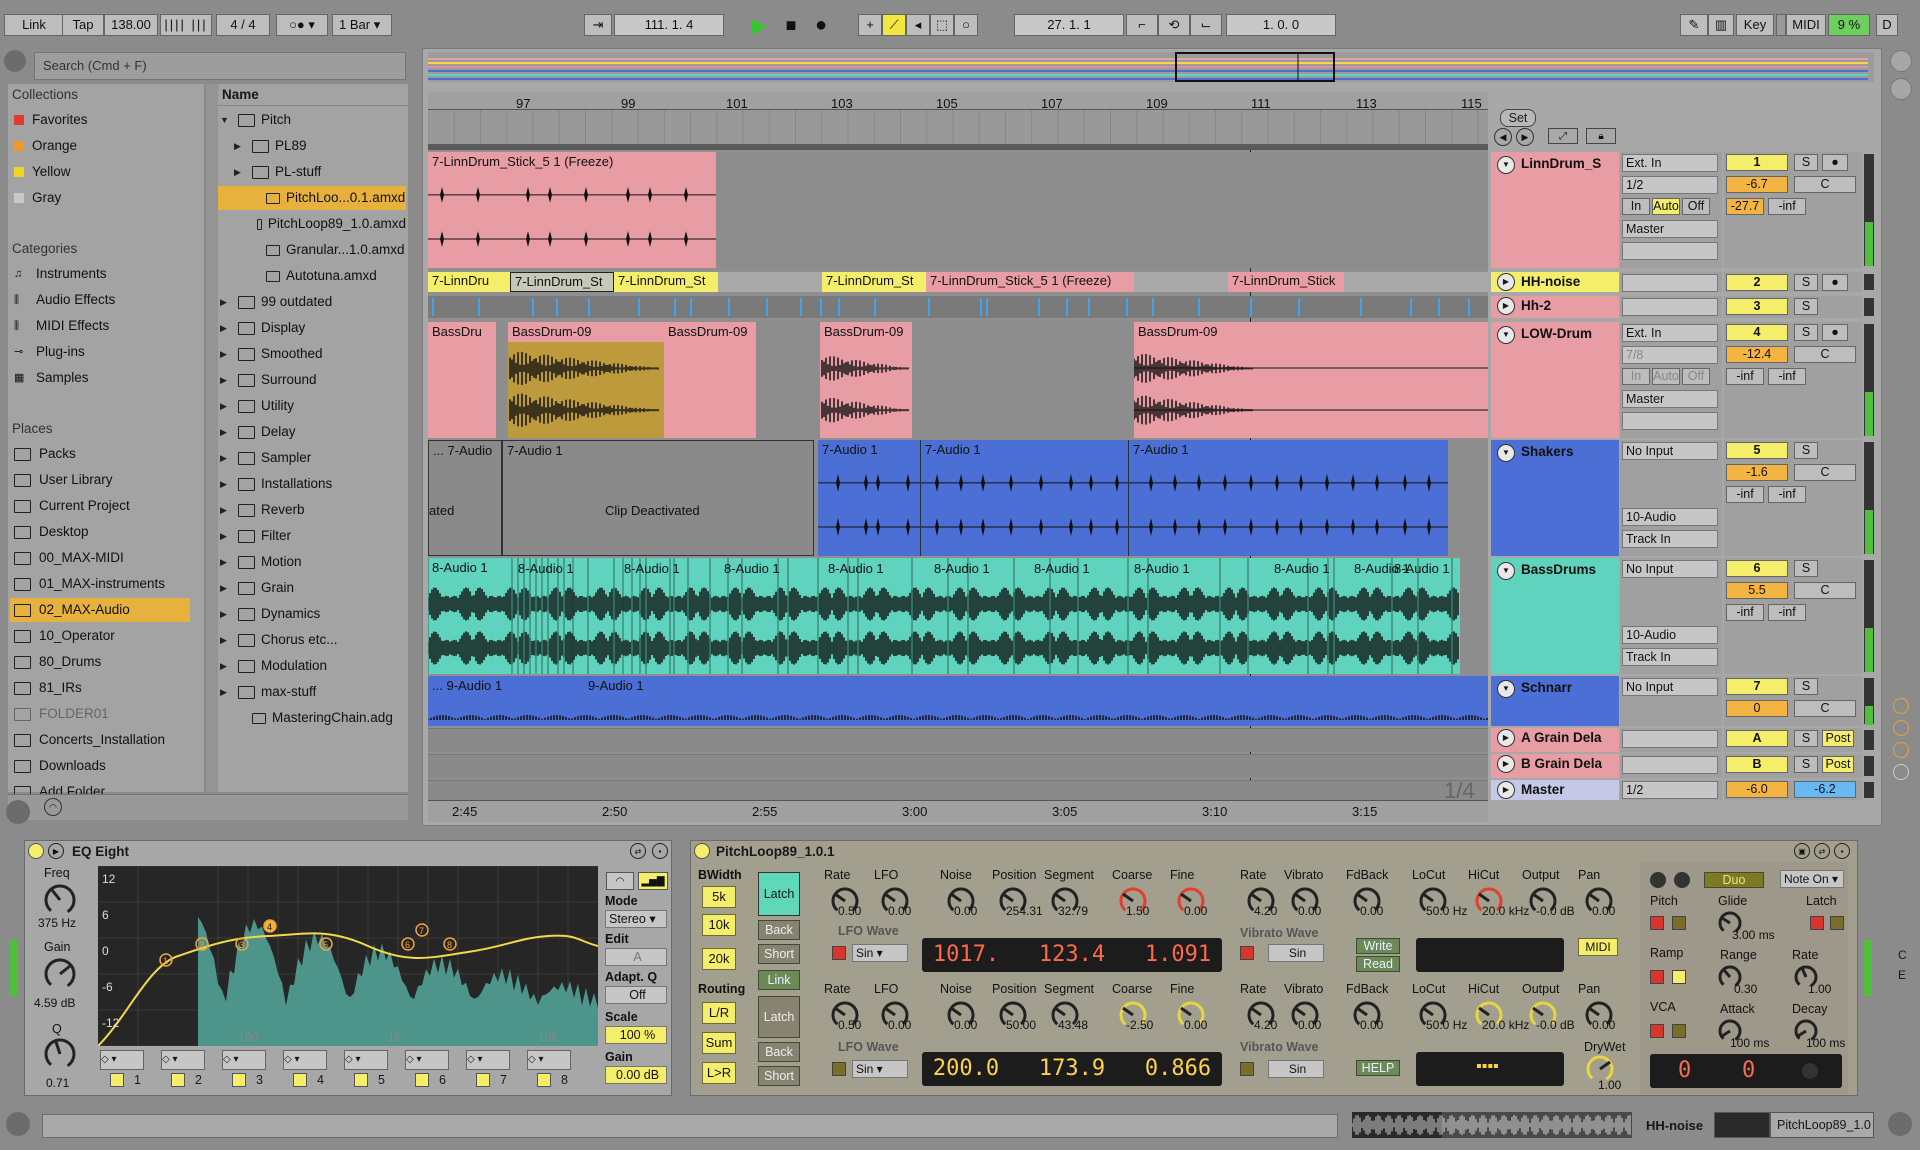 This screenshot has width=1920, height=1150. What do you see at coordinates (1670, 163) in the screenshot?
I see `input-type-select: Ext. In` at bounding box center [1670, 163].